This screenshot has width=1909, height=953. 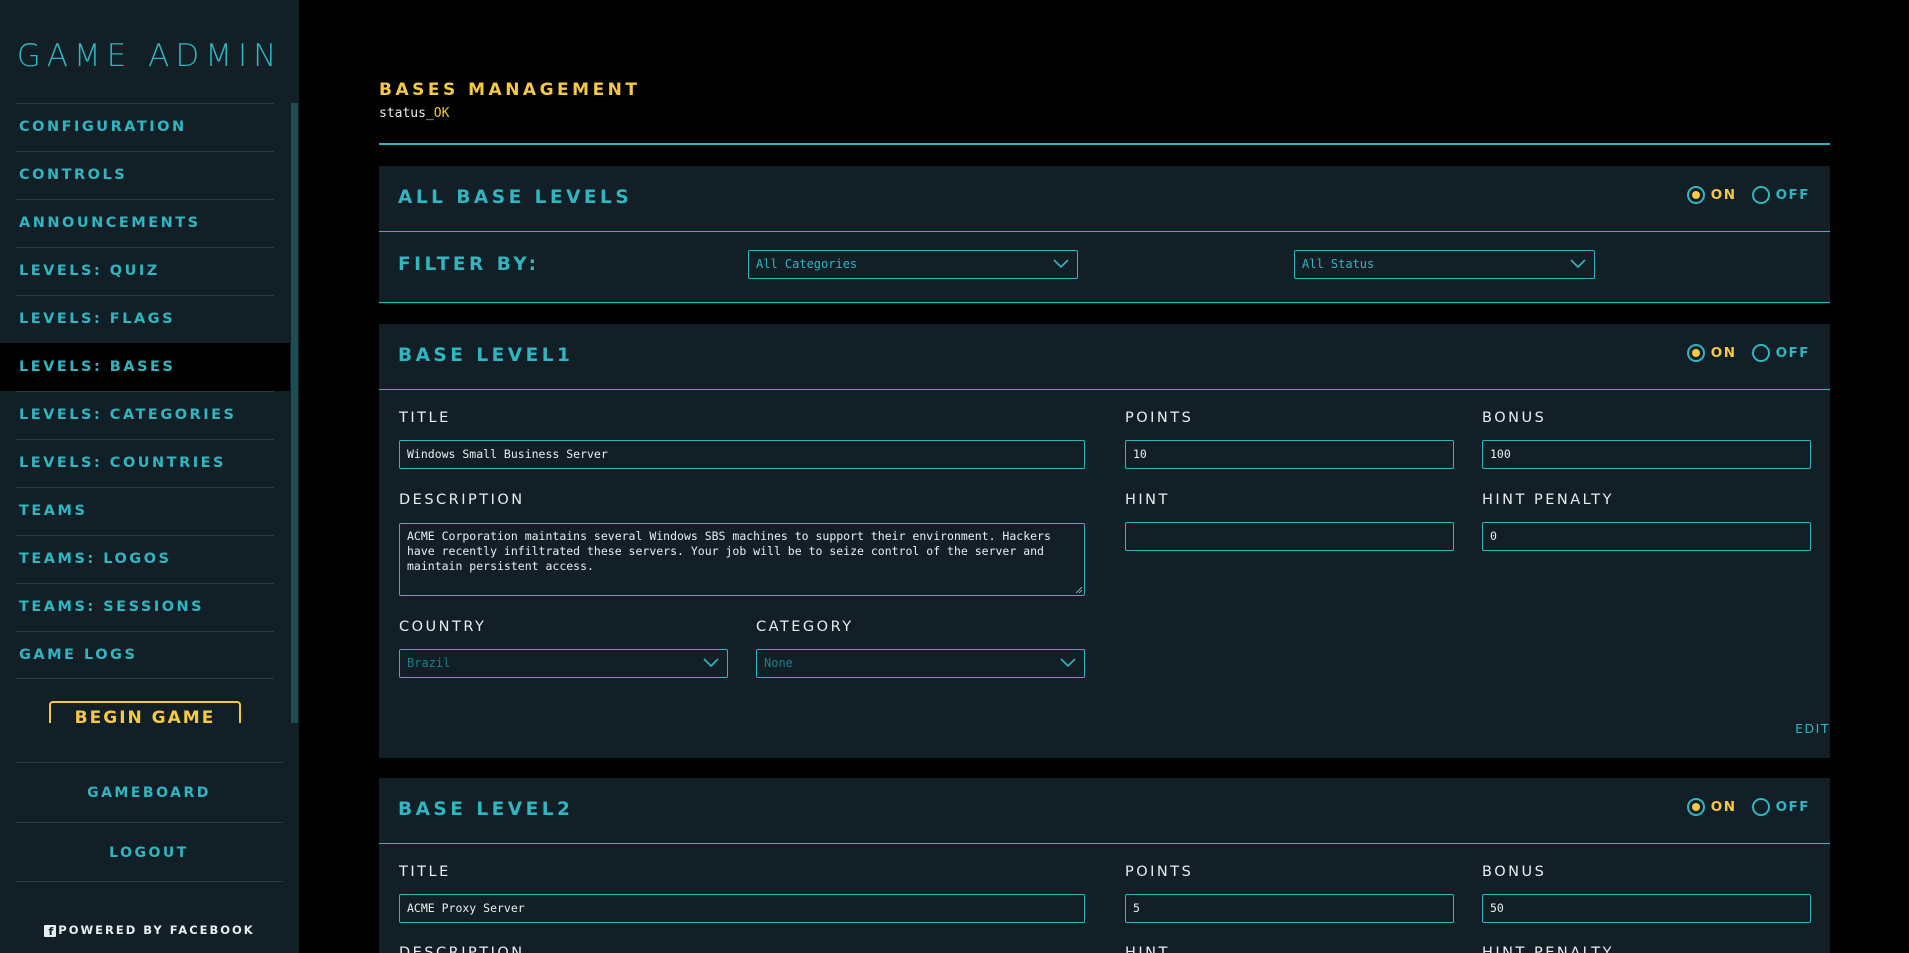 What do you see at coordinates (1104, 144) in the screenshot?
I see `header-divider` at bounding box center [1104, 144].